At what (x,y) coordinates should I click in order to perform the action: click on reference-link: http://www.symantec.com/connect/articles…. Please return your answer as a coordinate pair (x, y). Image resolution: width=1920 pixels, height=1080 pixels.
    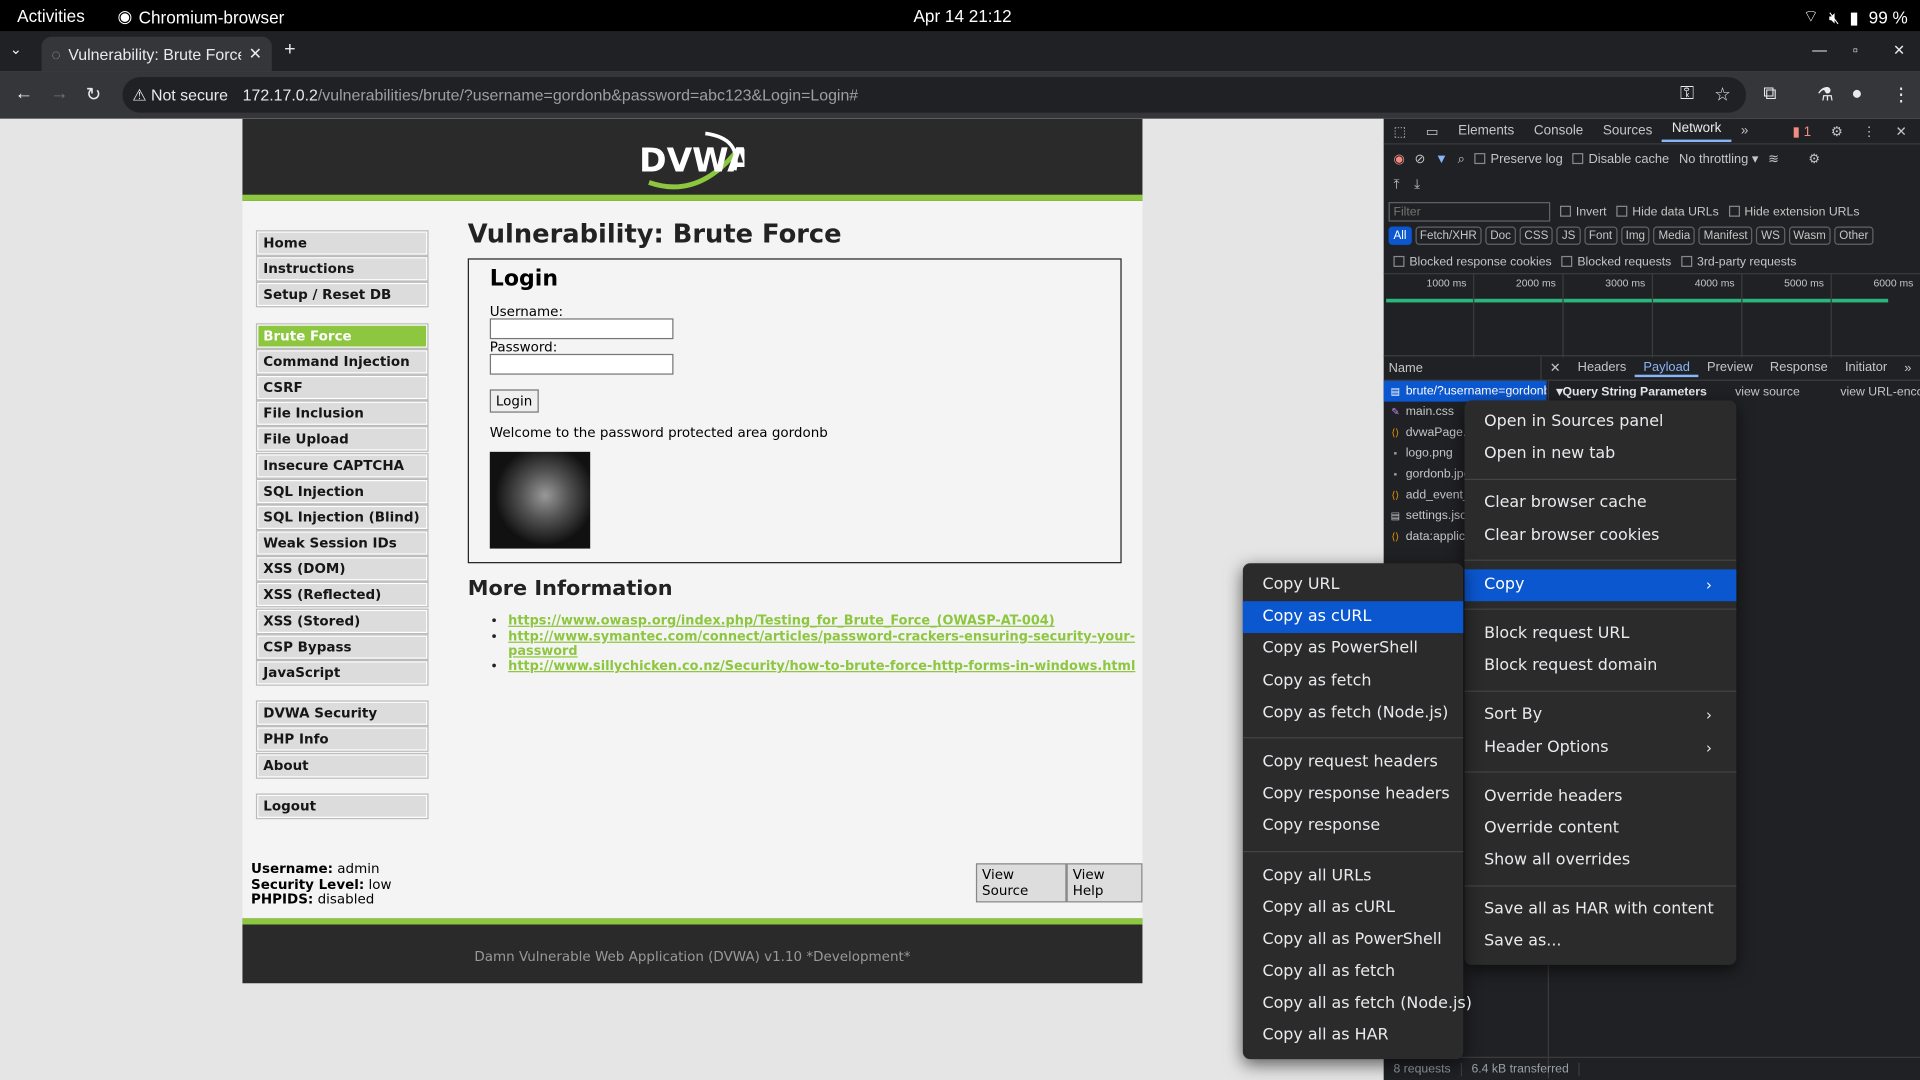
    Looking at the image, I should click on (821, 643).